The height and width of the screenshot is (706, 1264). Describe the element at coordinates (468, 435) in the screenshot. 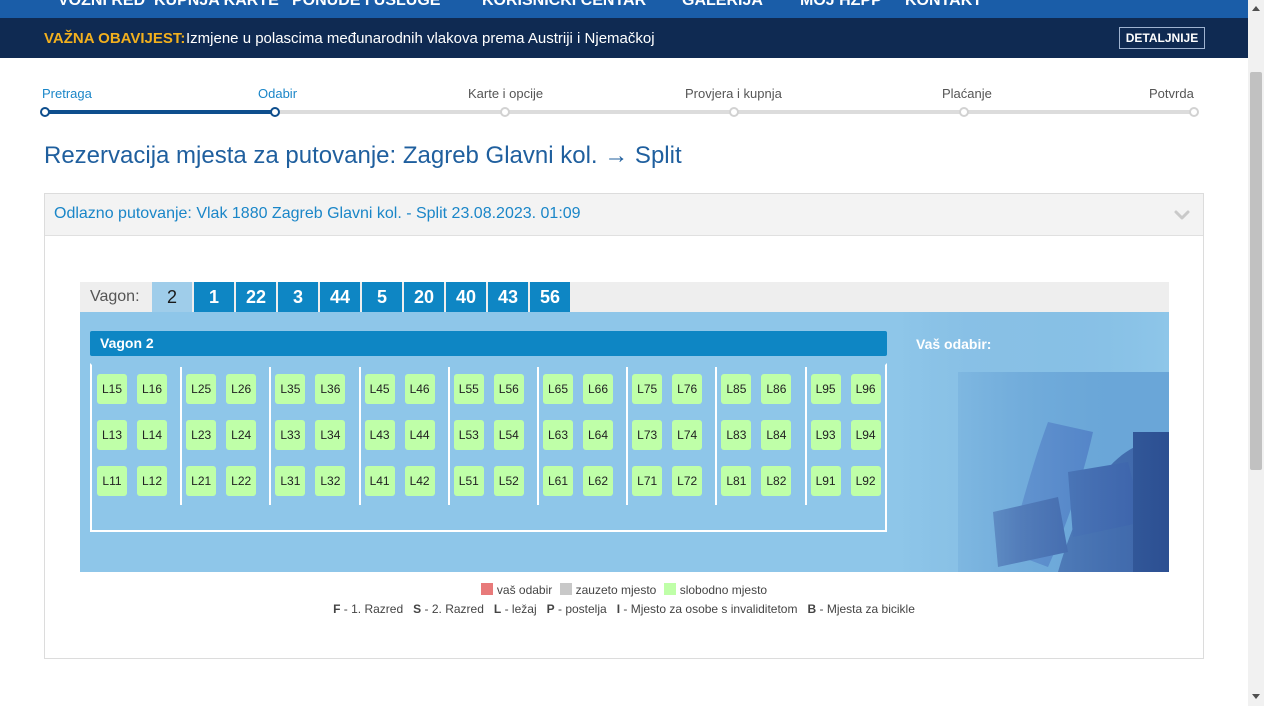

I see `seat-l53: L53` at that location.